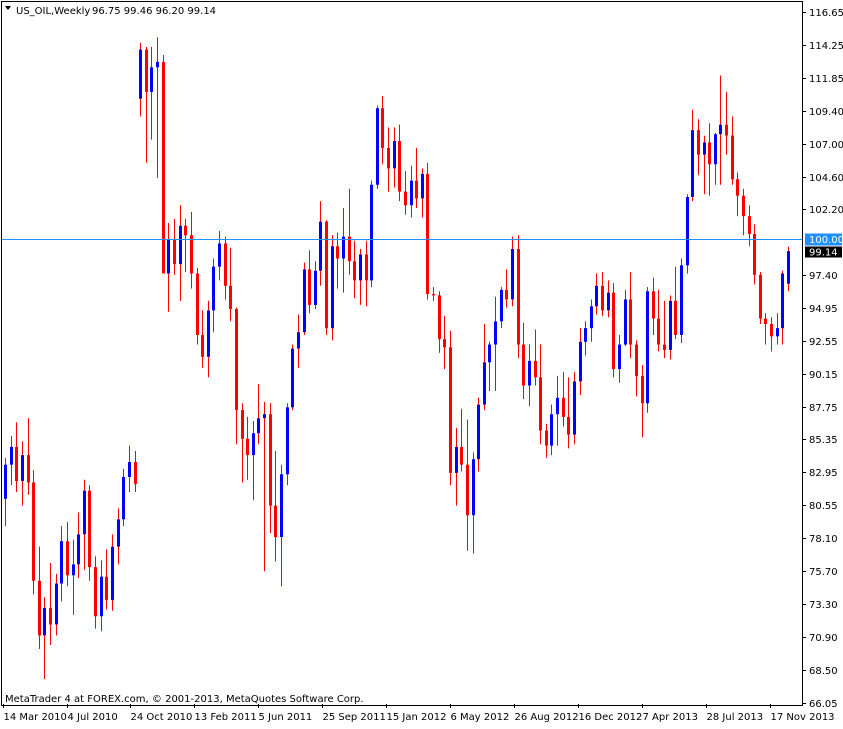 The height and width of the screenshot is (729, 843). Describe the element at coordinates (286, 717) in the screenshot. I see `x-tick-label: 5 Jun 2011` at that location.